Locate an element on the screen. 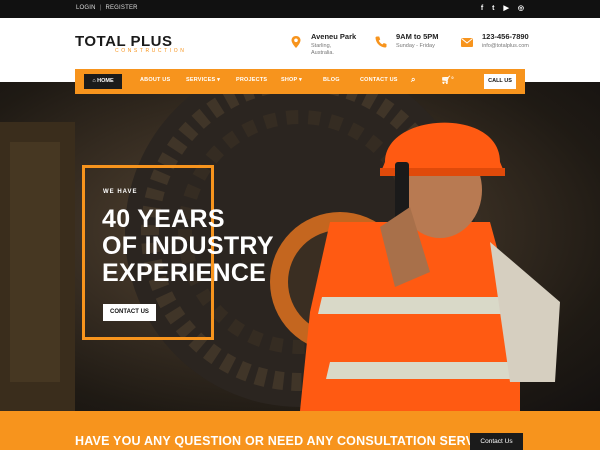  nav-projects: PROJECTS is located at coordinates (251, 80).